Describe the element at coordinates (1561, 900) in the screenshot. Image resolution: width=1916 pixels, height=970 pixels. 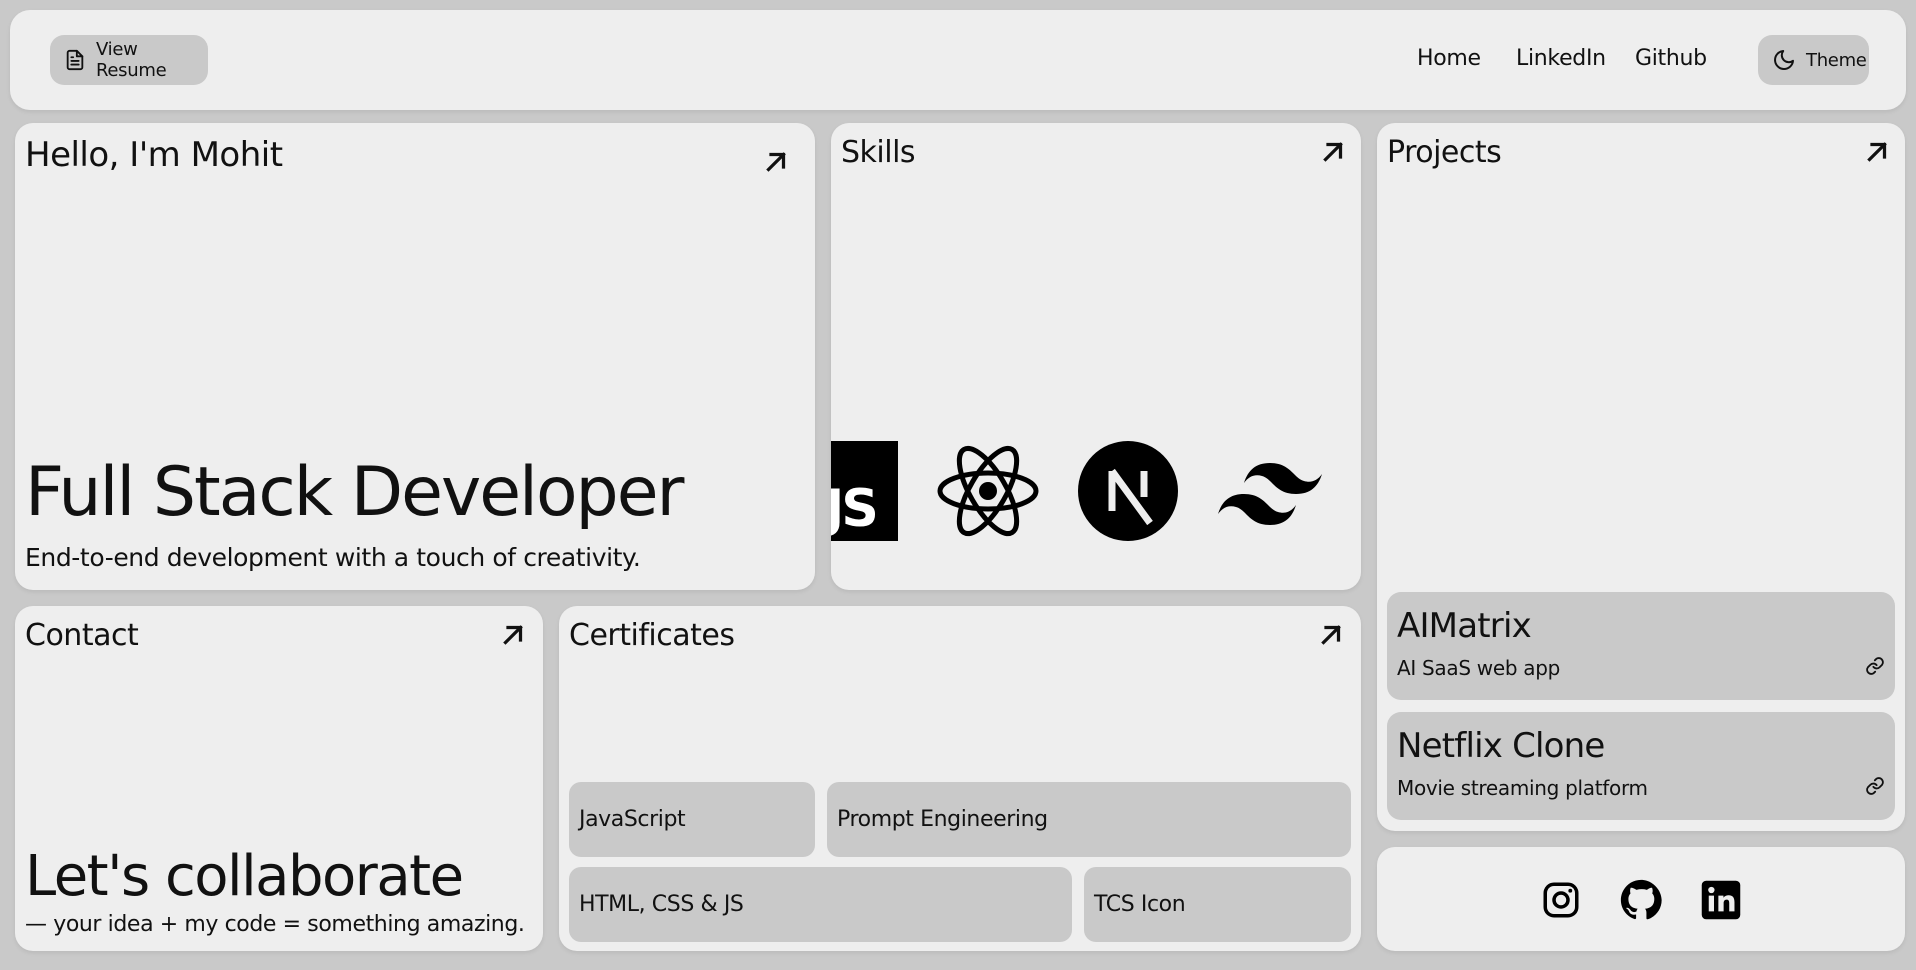
I see `instagram-icon` at that location.